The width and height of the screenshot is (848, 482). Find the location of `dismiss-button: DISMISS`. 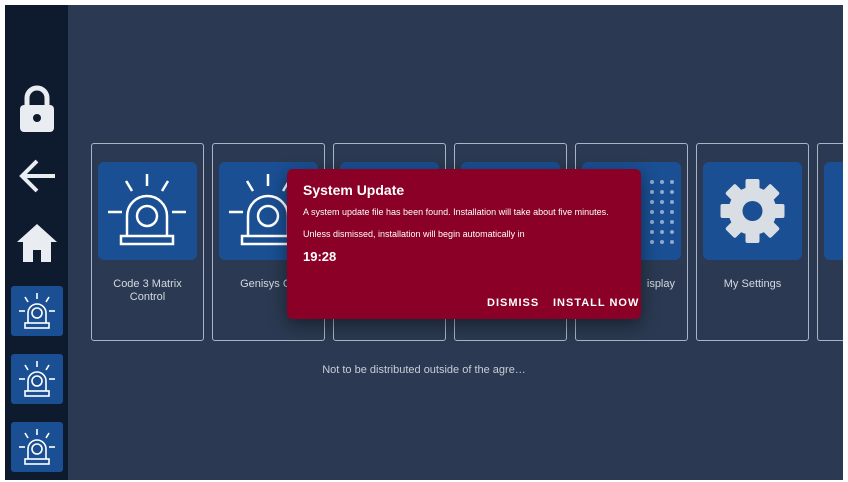

dismiss-button: DISMISS is located at coordinates (513, 303).